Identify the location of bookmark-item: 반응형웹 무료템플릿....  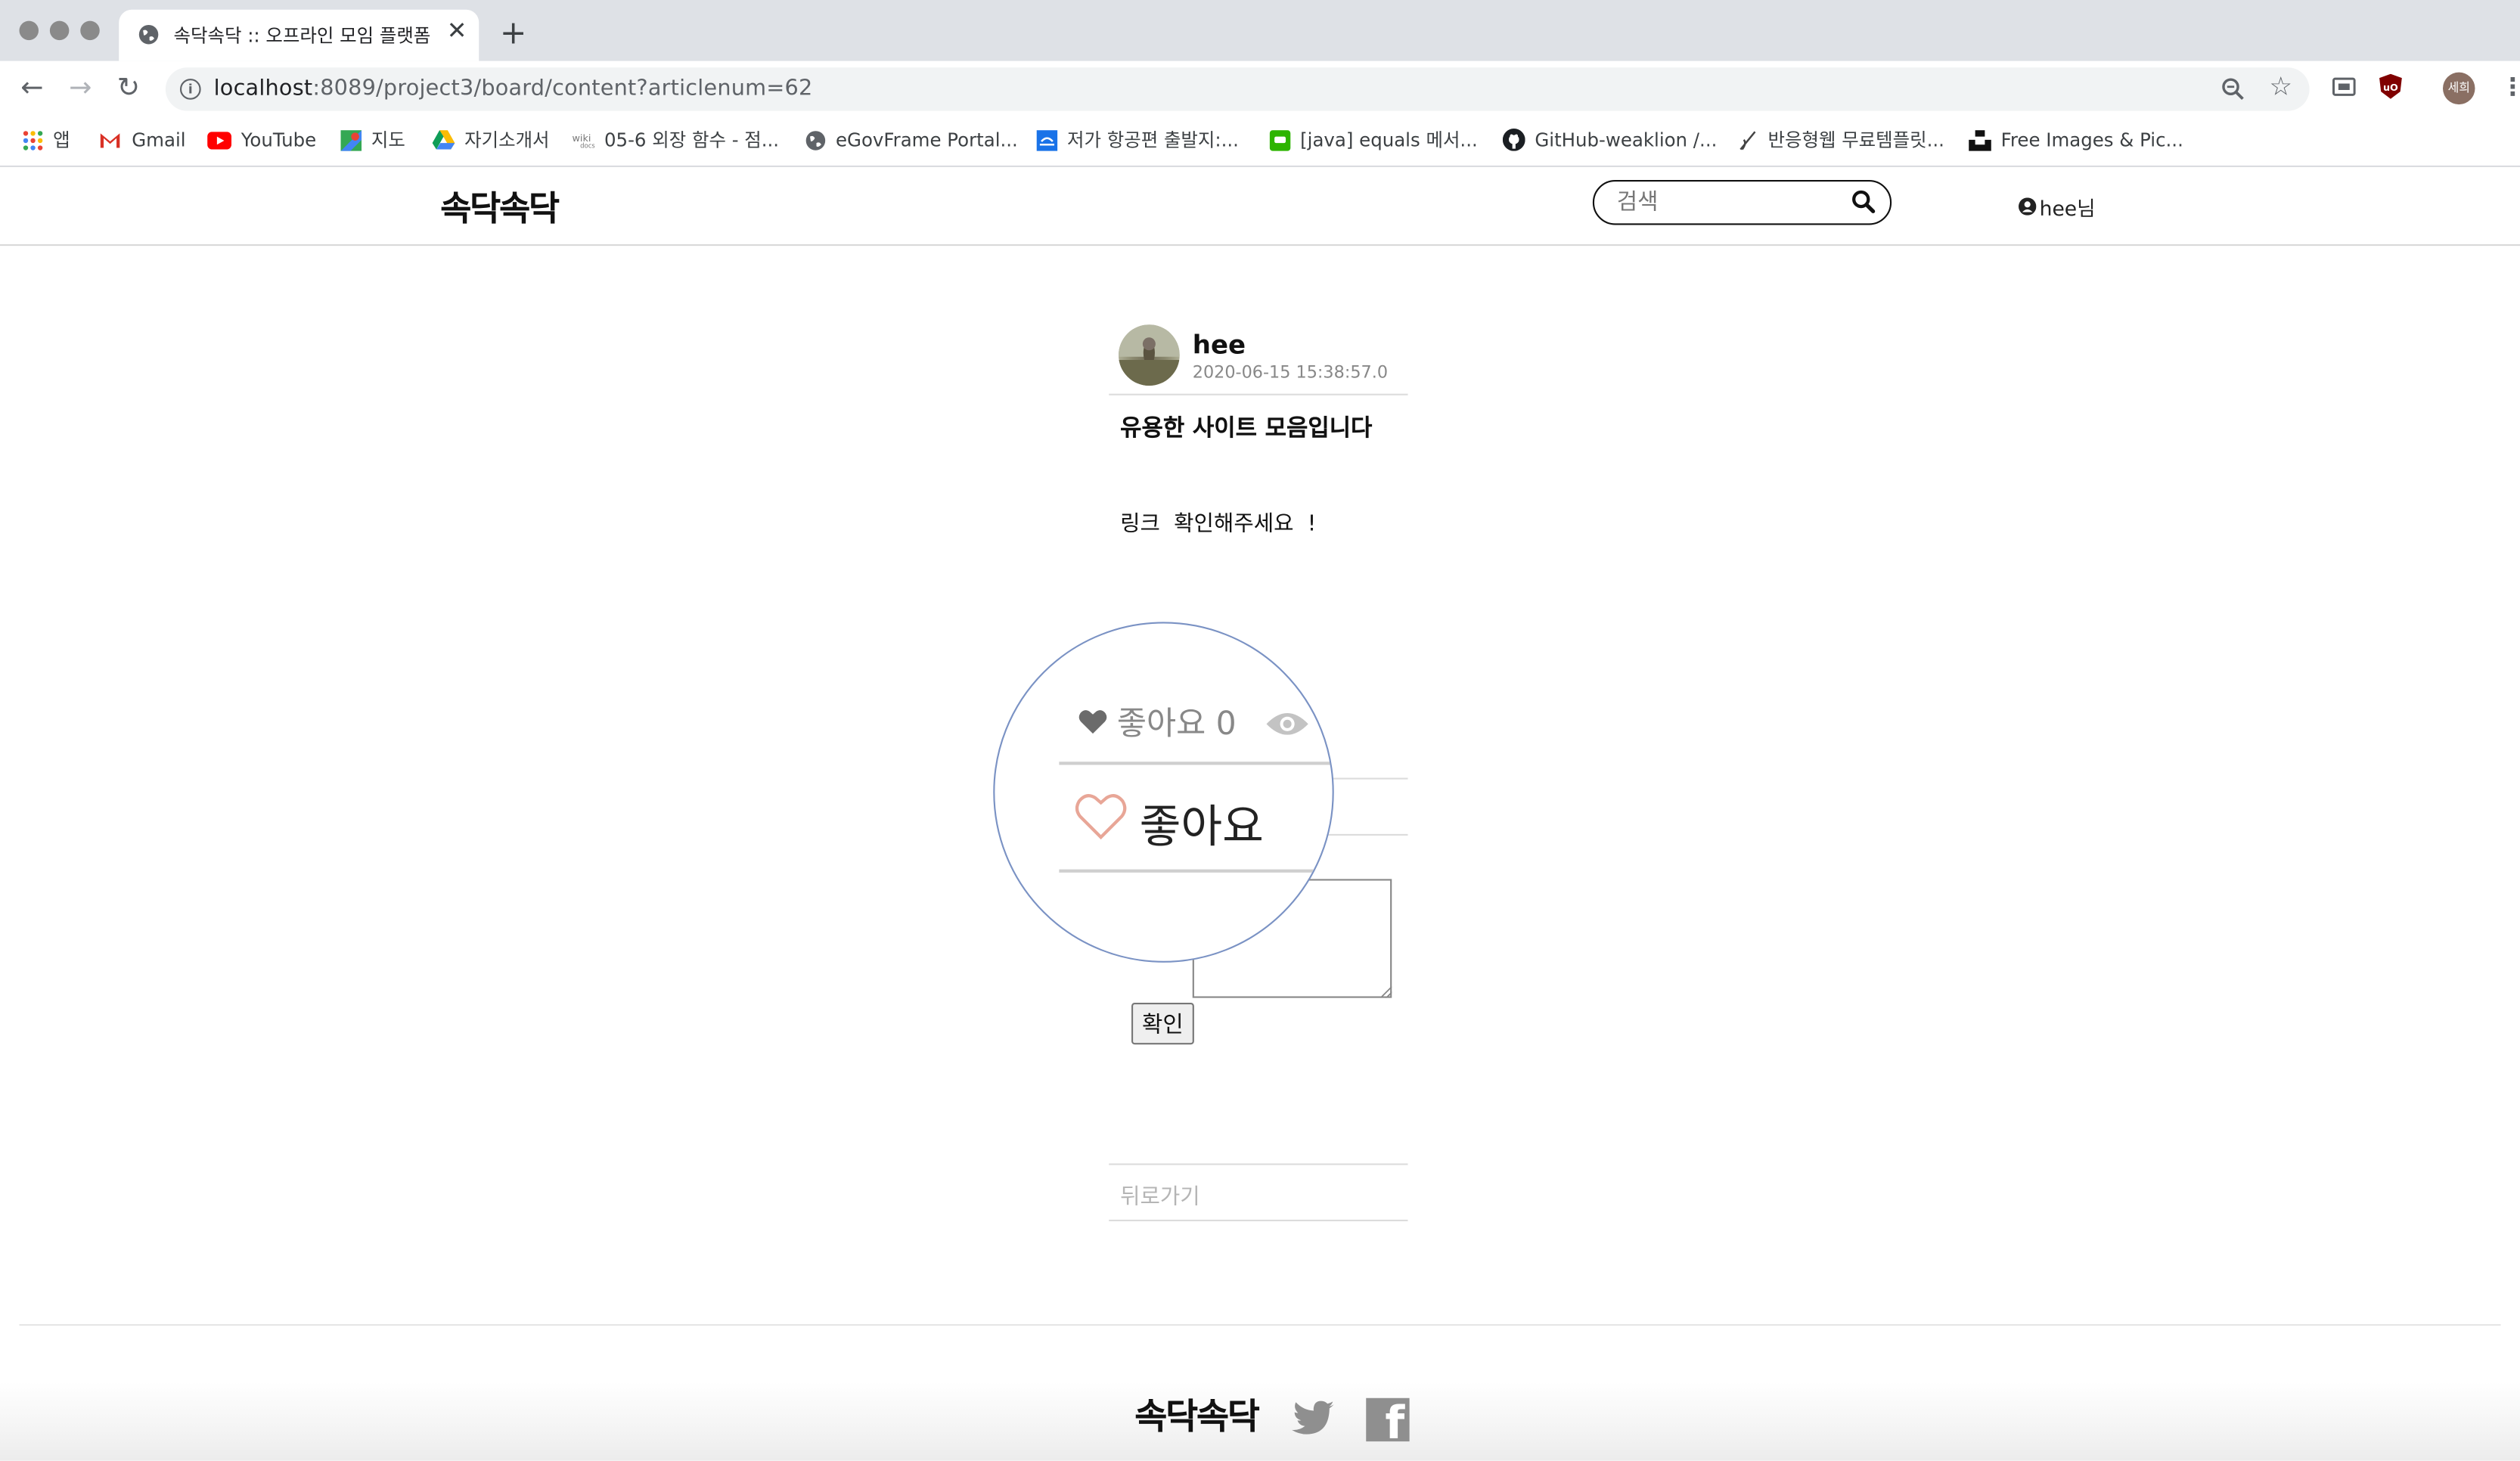
(1840, 140).